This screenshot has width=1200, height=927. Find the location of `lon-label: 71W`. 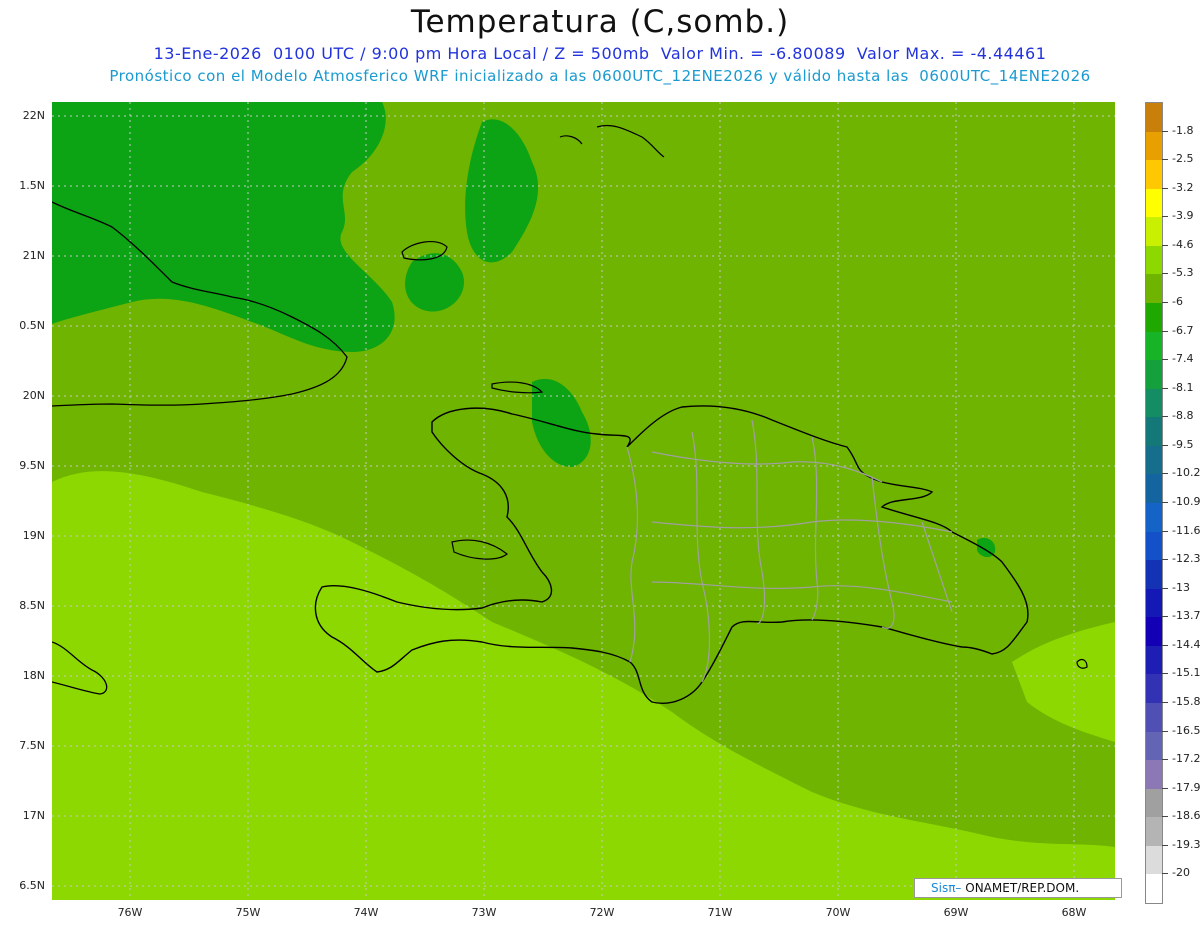

lon-label: 71W is located at coordinates (720, 912).